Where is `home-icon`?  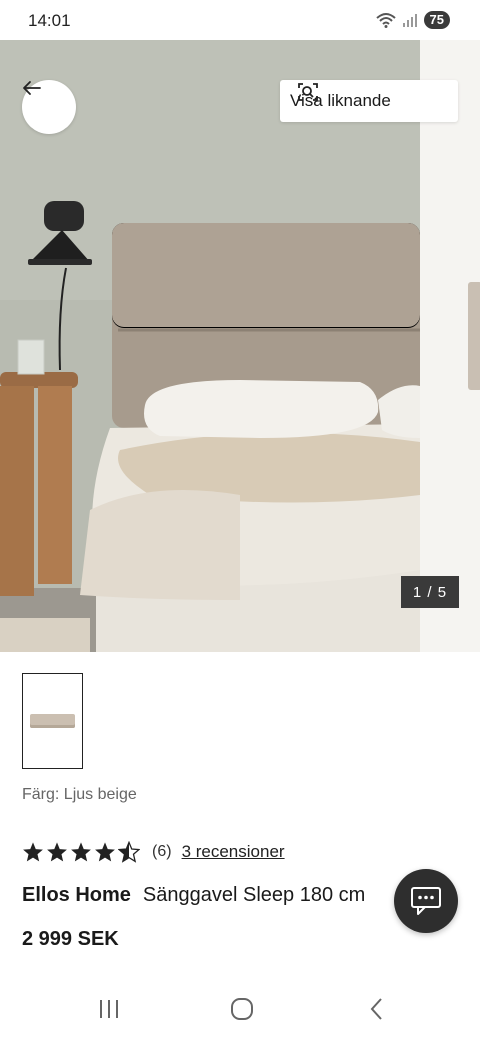
home-icon is located at coordinates (242, 1009).